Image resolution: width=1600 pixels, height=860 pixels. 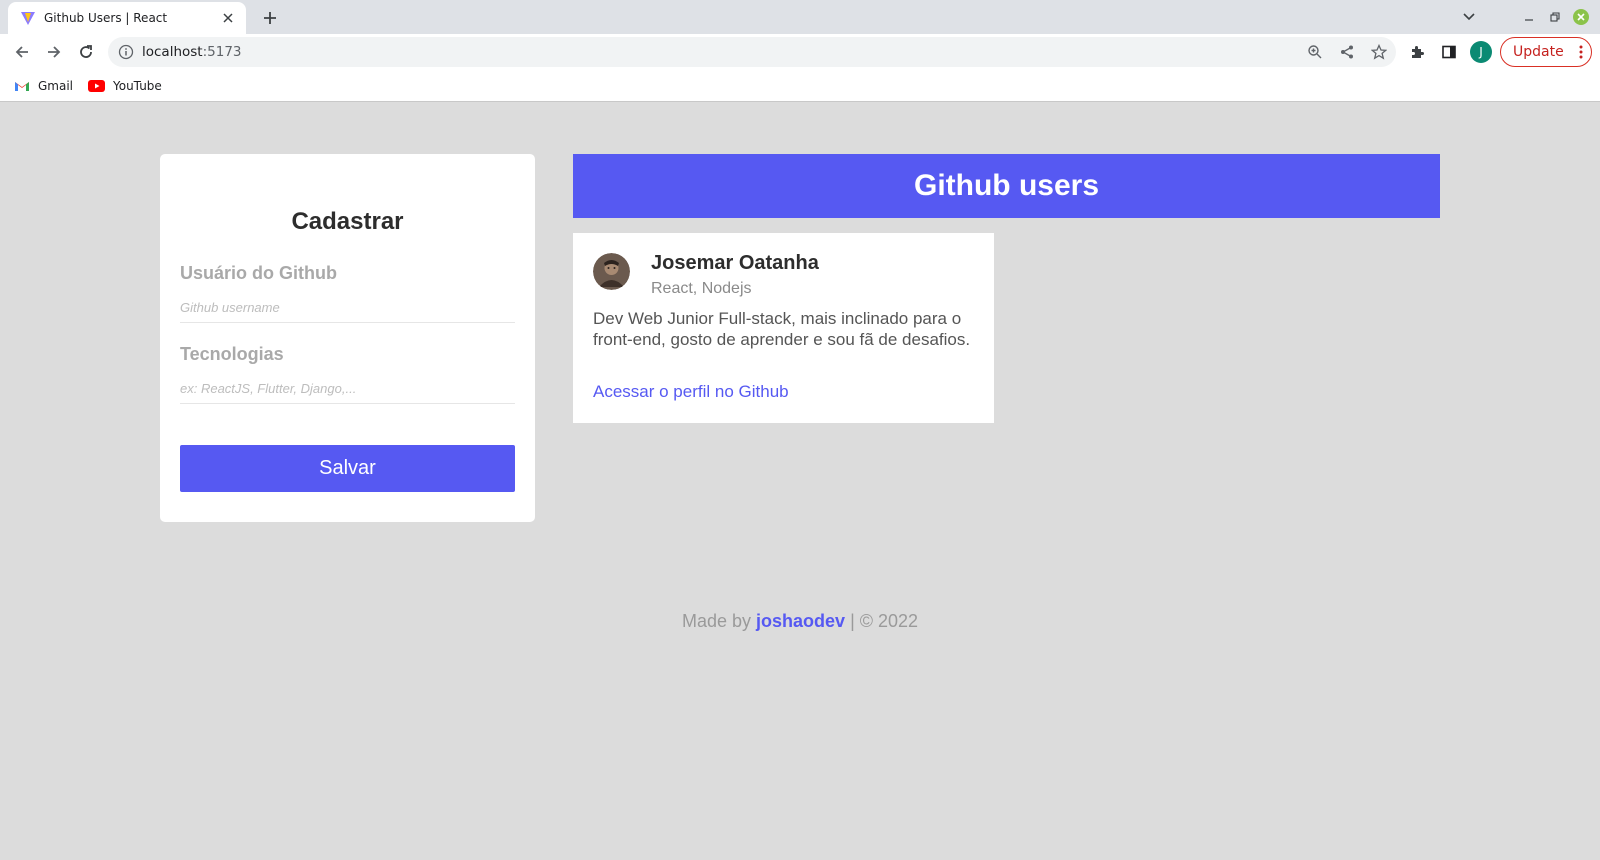 What do you see at coordinates (56, 86) in the screenshot?
I see `bookmark-label: Gmail` at bounding box center [56, 86].